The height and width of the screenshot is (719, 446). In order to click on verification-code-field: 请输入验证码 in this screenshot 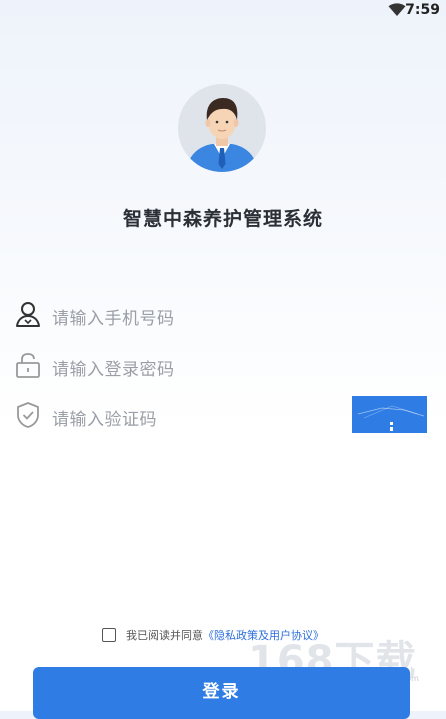, I will do `click(179, 415)`.